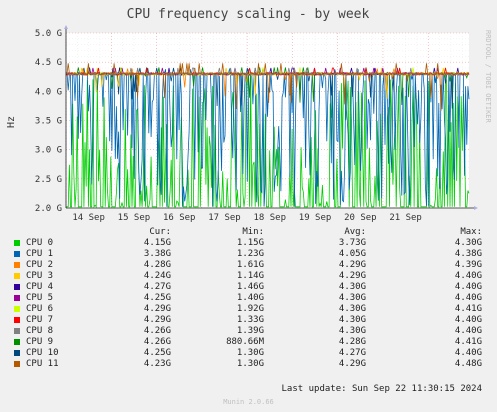  I want to click on legend-cur: 4.15G, so click(157, 243).